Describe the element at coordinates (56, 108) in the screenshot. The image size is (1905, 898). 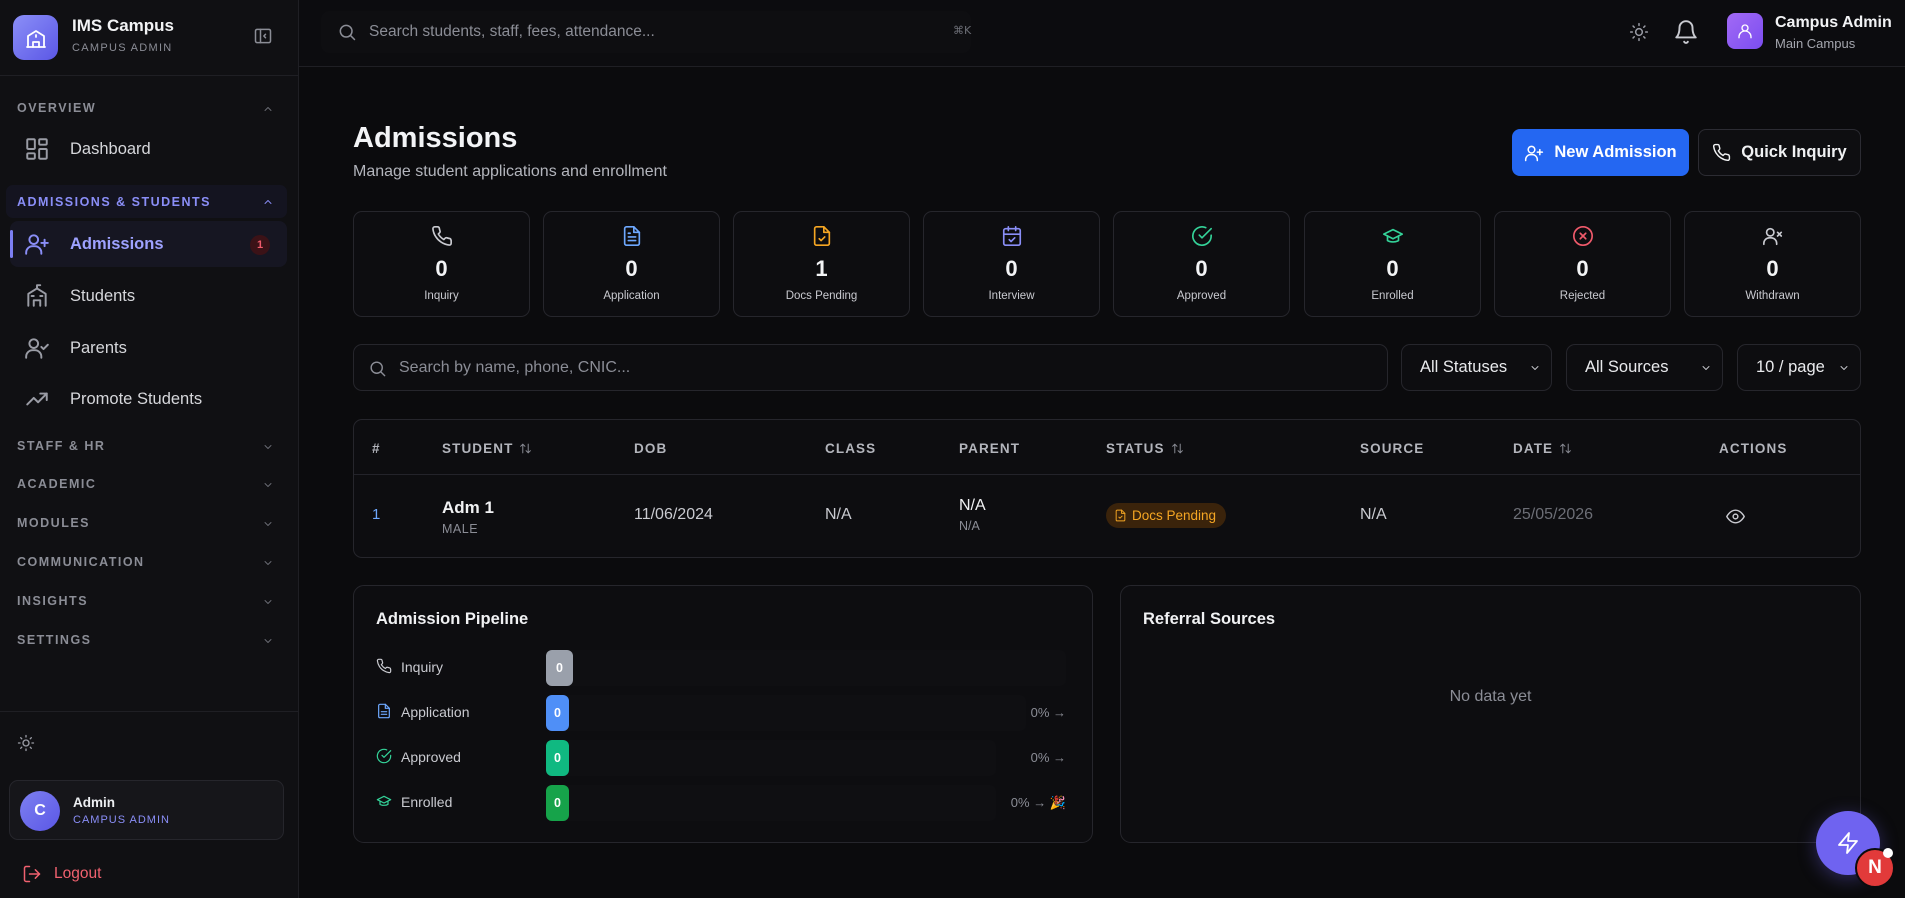
I see `section-overview: OVERVIEW` at that location.